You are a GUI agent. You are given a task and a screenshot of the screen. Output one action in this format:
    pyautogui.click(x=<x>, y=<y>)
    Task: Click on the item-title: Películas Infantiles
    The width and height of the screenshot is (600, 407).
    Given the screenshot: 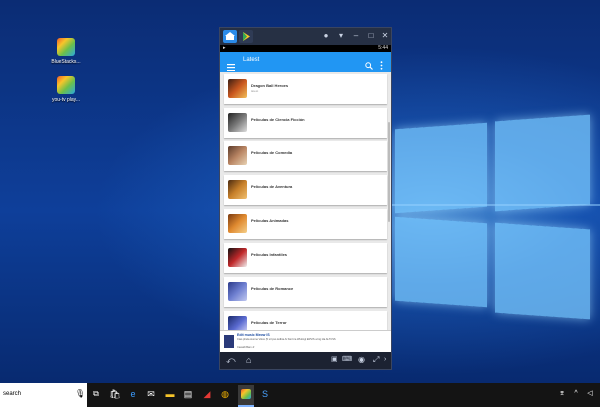 What is the action you would take?
    pyautogui.click(x=269, y=254)
    